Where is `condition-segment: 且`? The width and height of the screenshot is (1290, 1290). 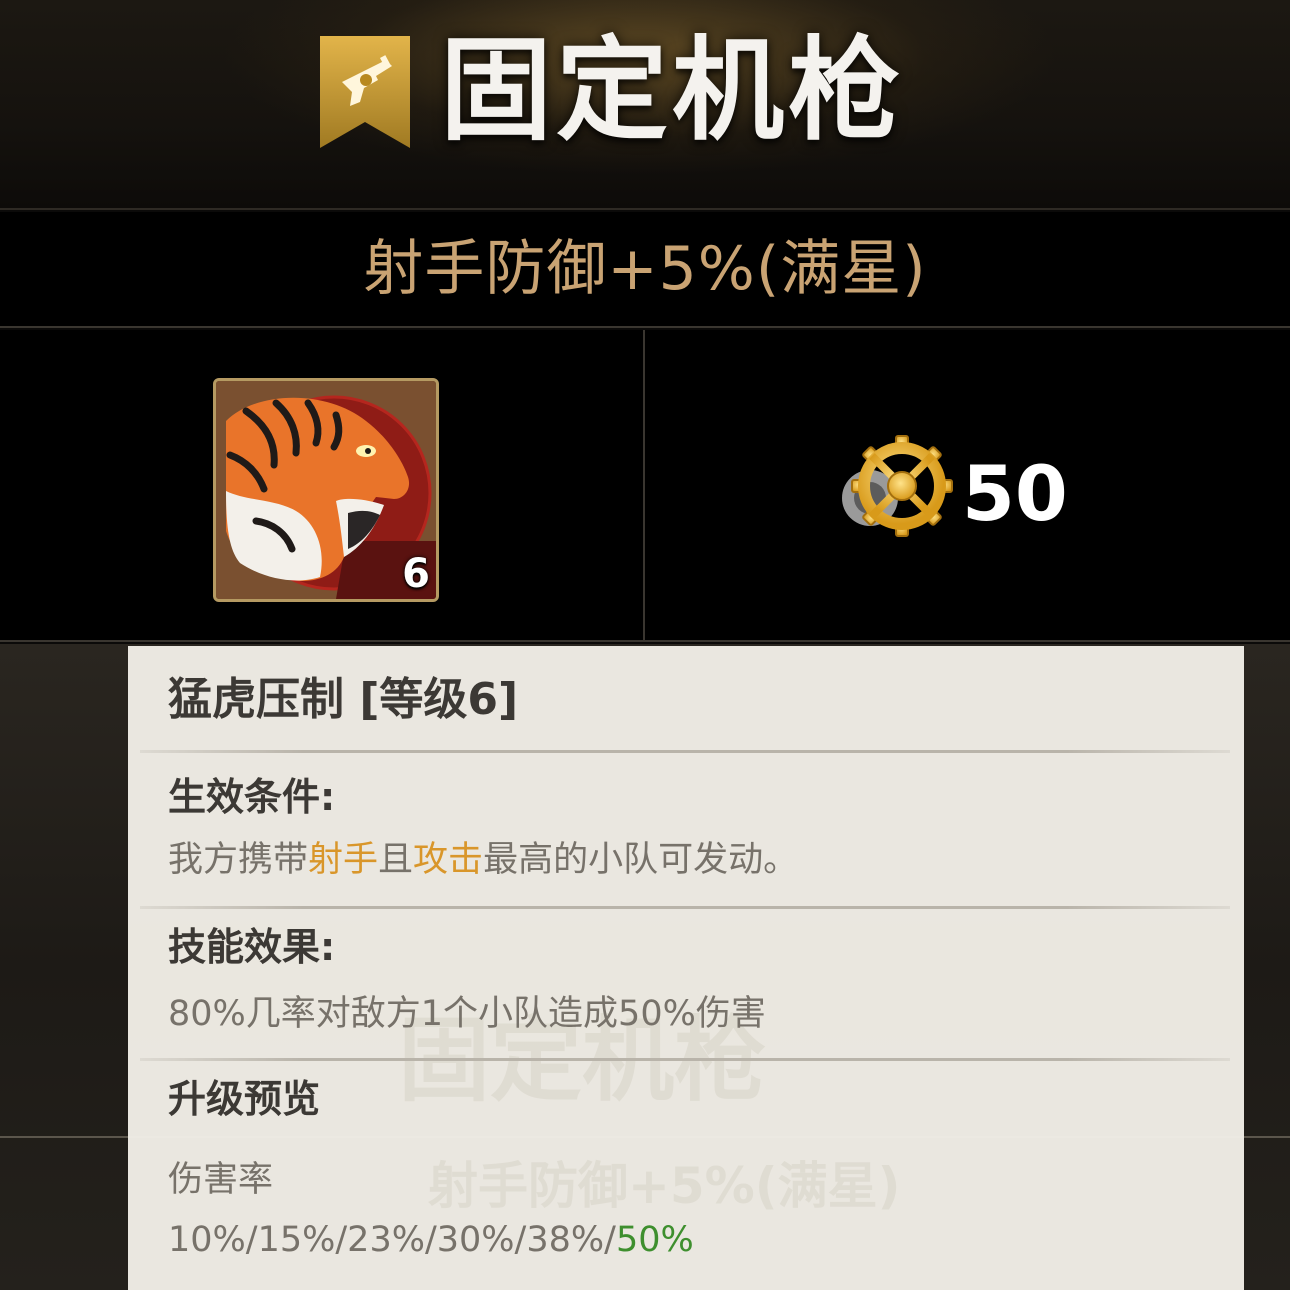 condition-segment: 且 is located at coordinates (396, 860).